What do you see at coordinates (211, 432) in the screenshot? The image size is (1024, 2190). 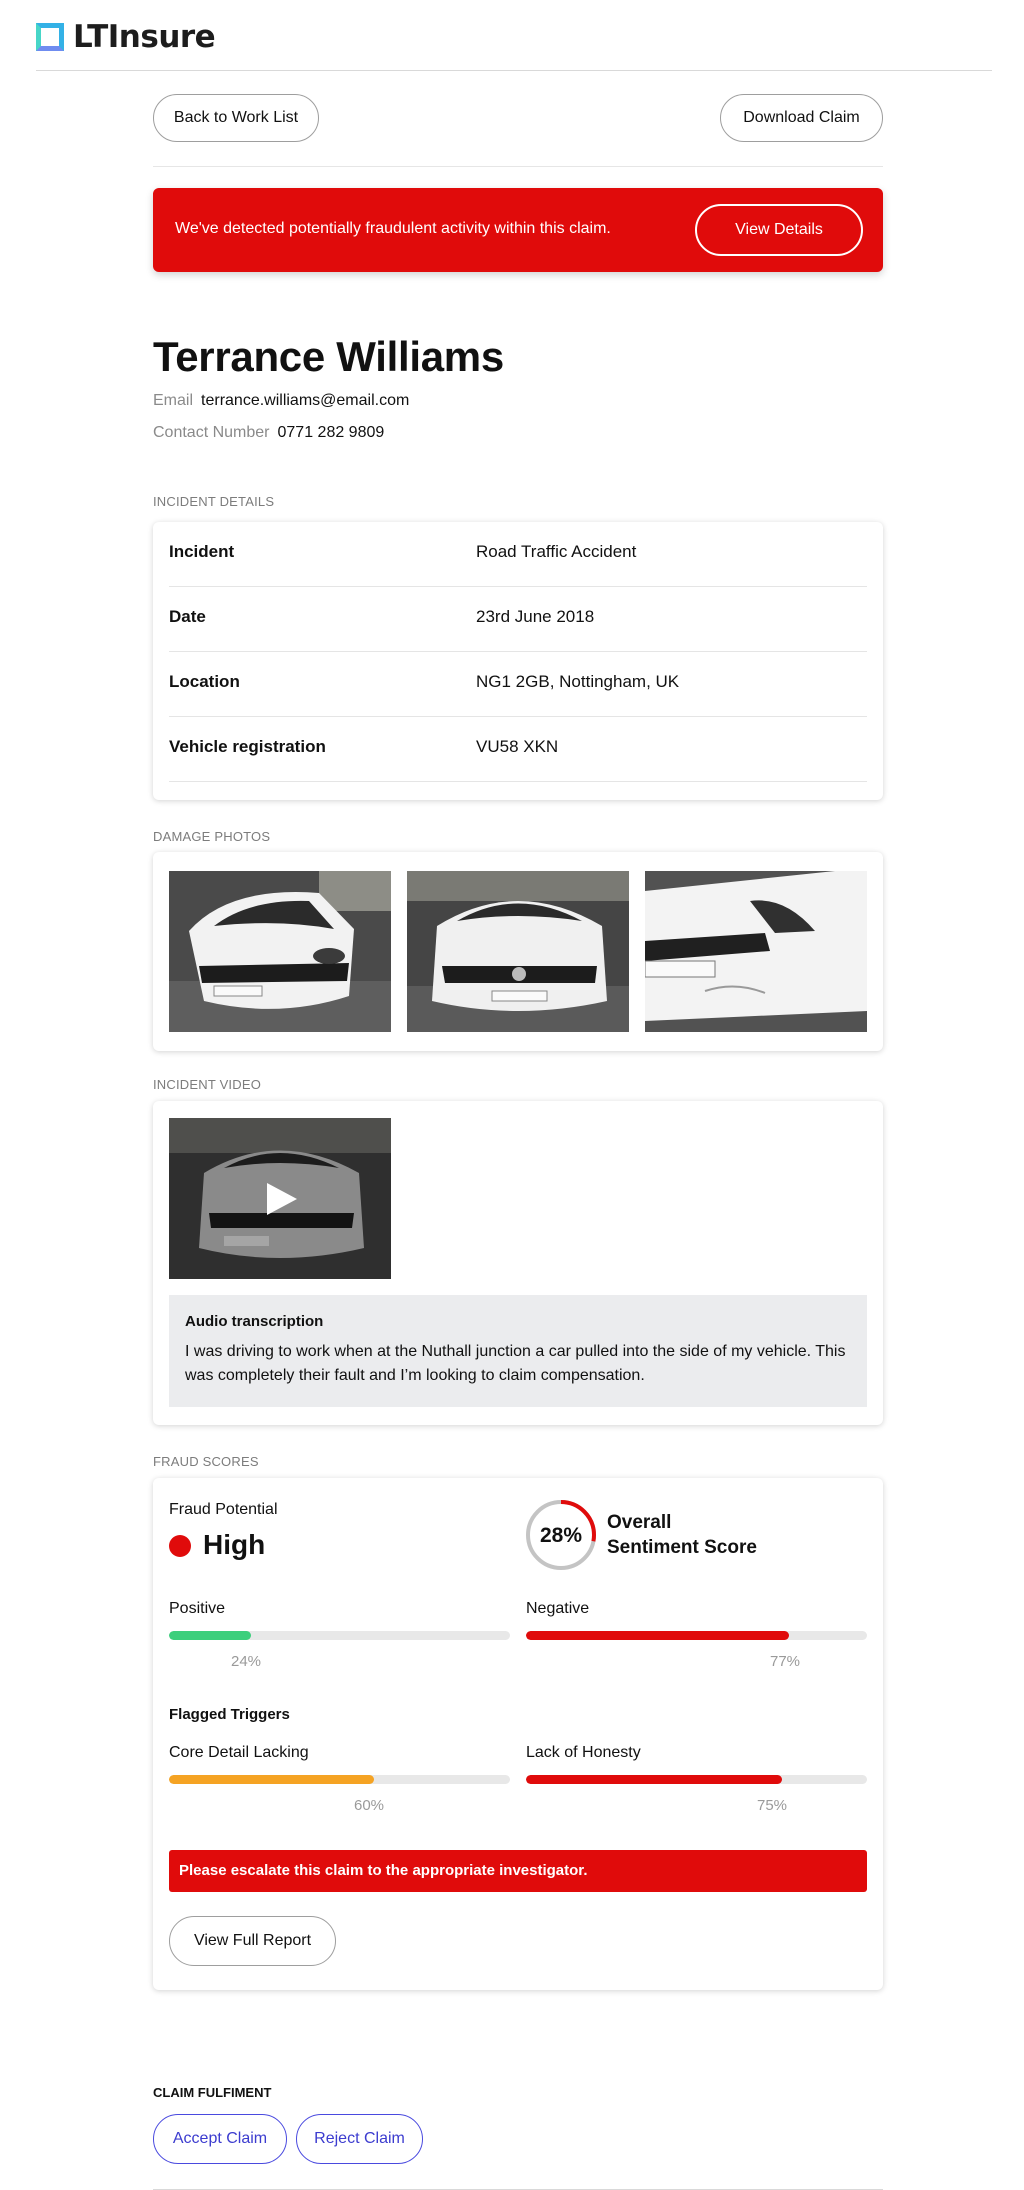 I see `phone-label: Contact Number` at bounding box center [211, 432].